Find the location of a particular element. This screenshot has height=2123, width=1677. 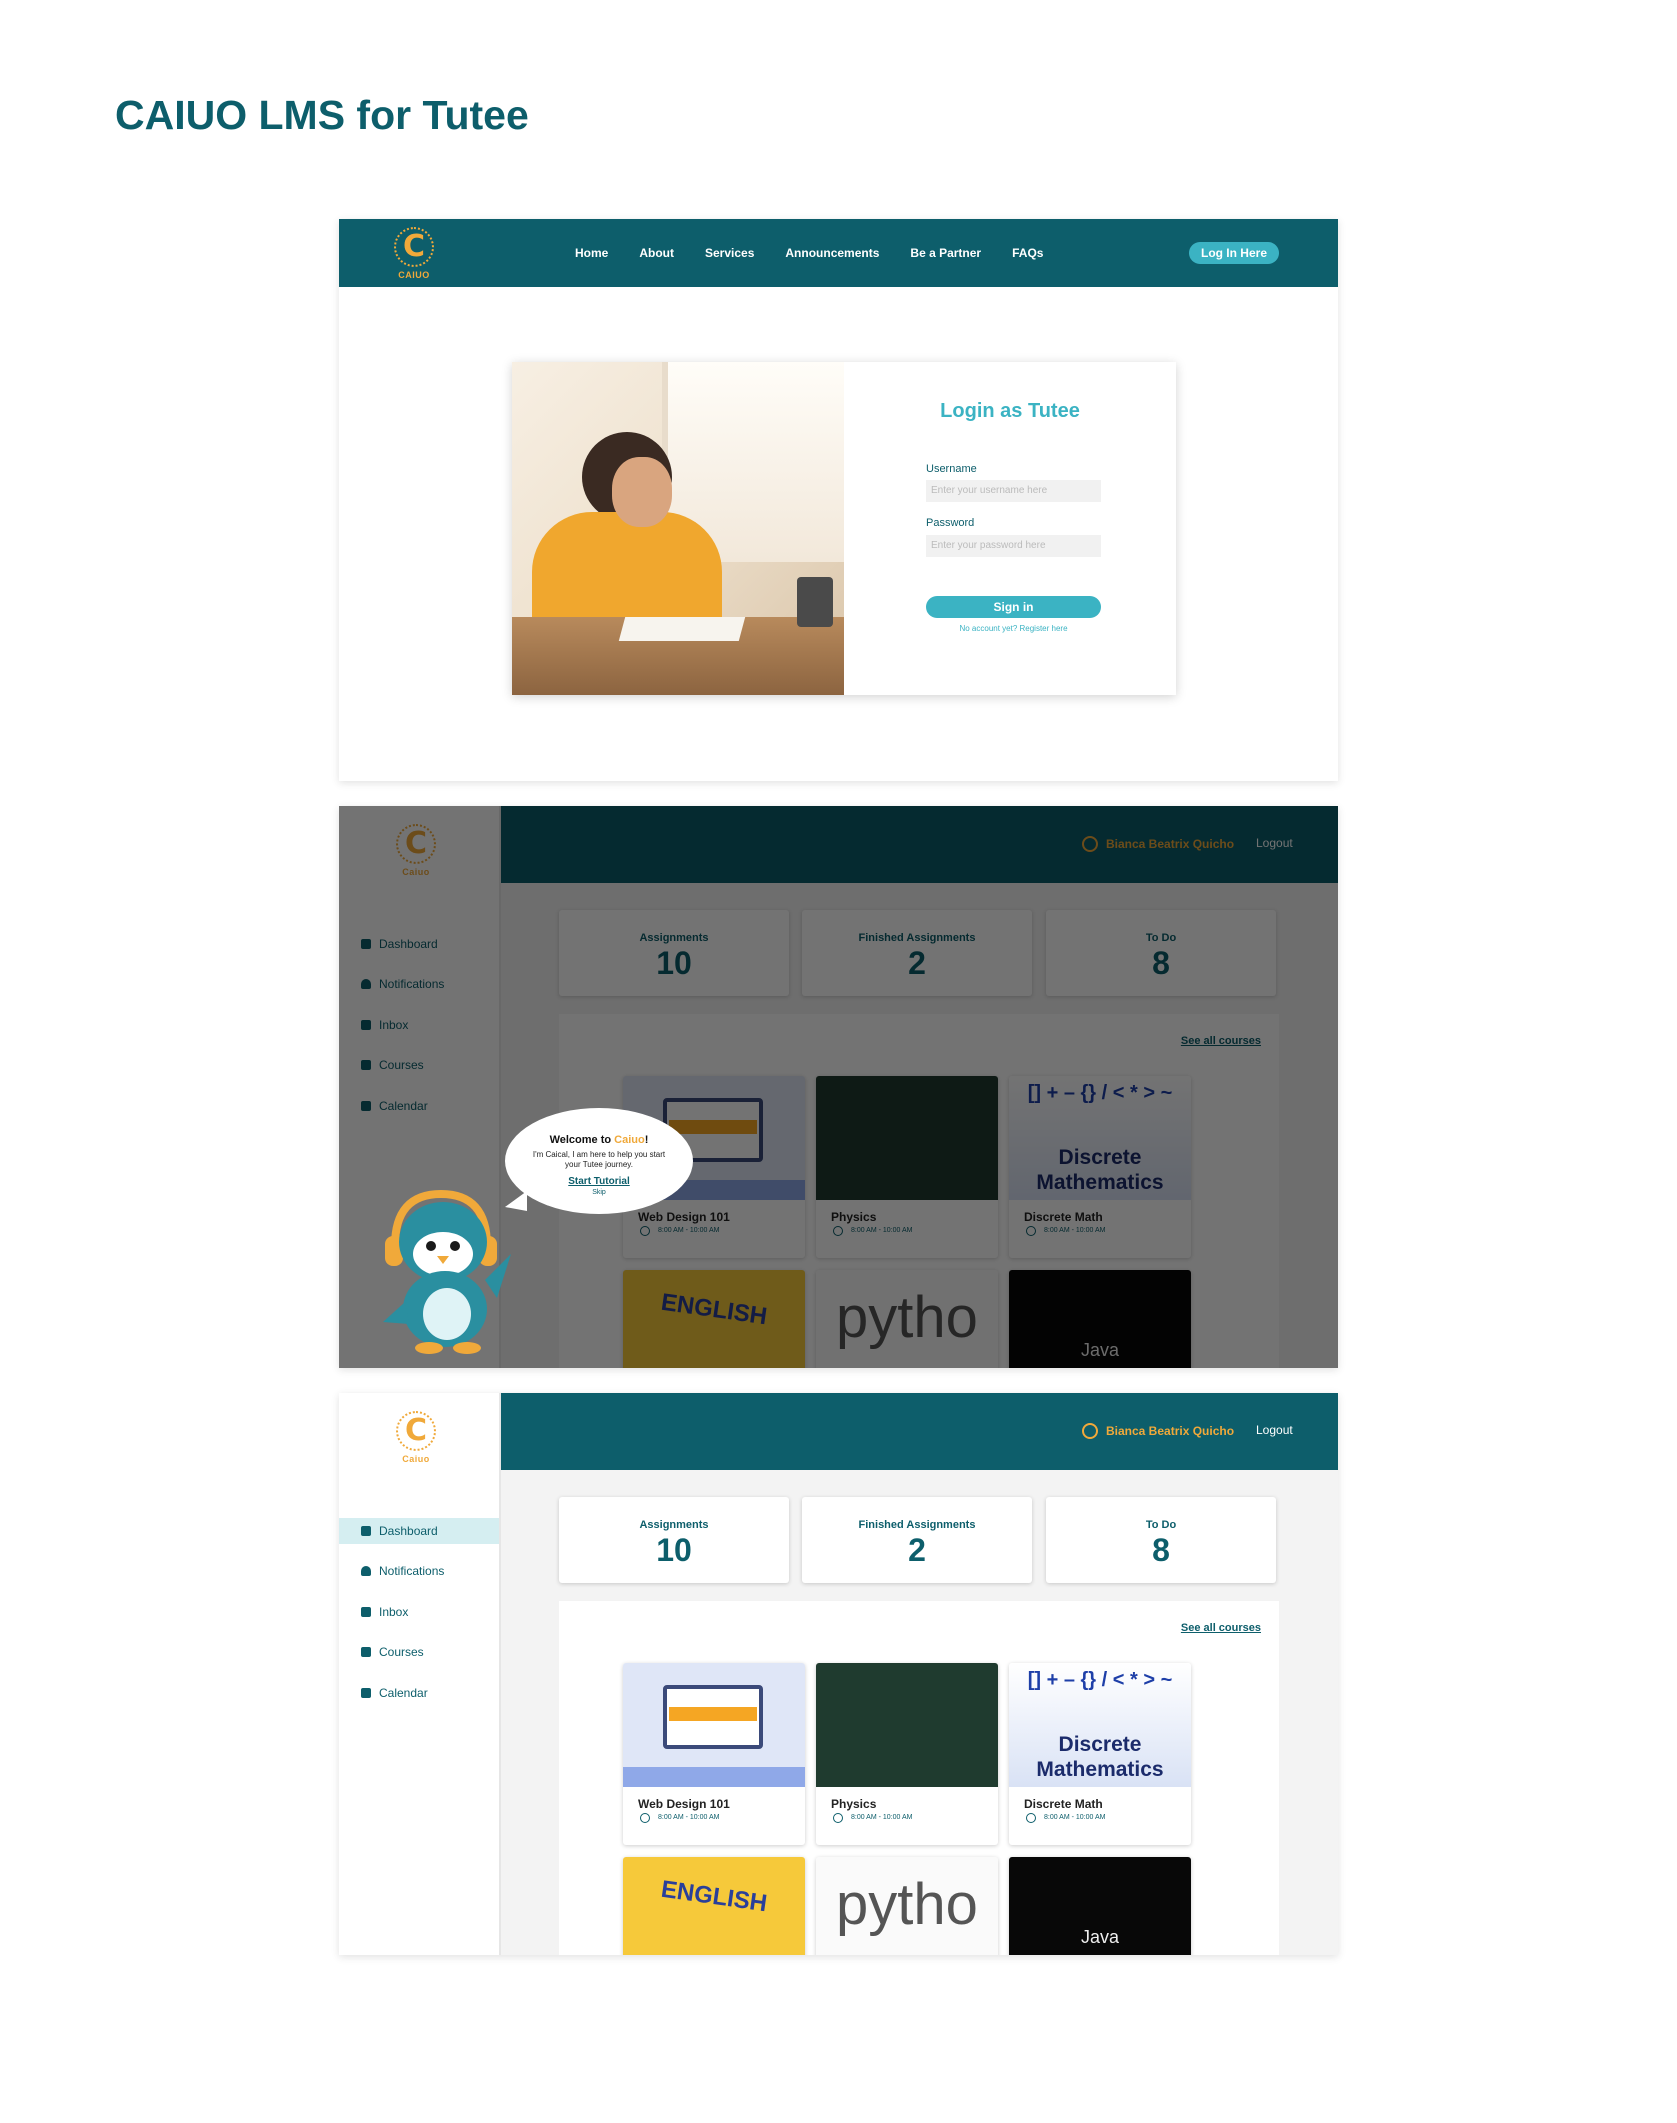

caiuo-logo: C Caiuo is located at coordinates (416, 1438).